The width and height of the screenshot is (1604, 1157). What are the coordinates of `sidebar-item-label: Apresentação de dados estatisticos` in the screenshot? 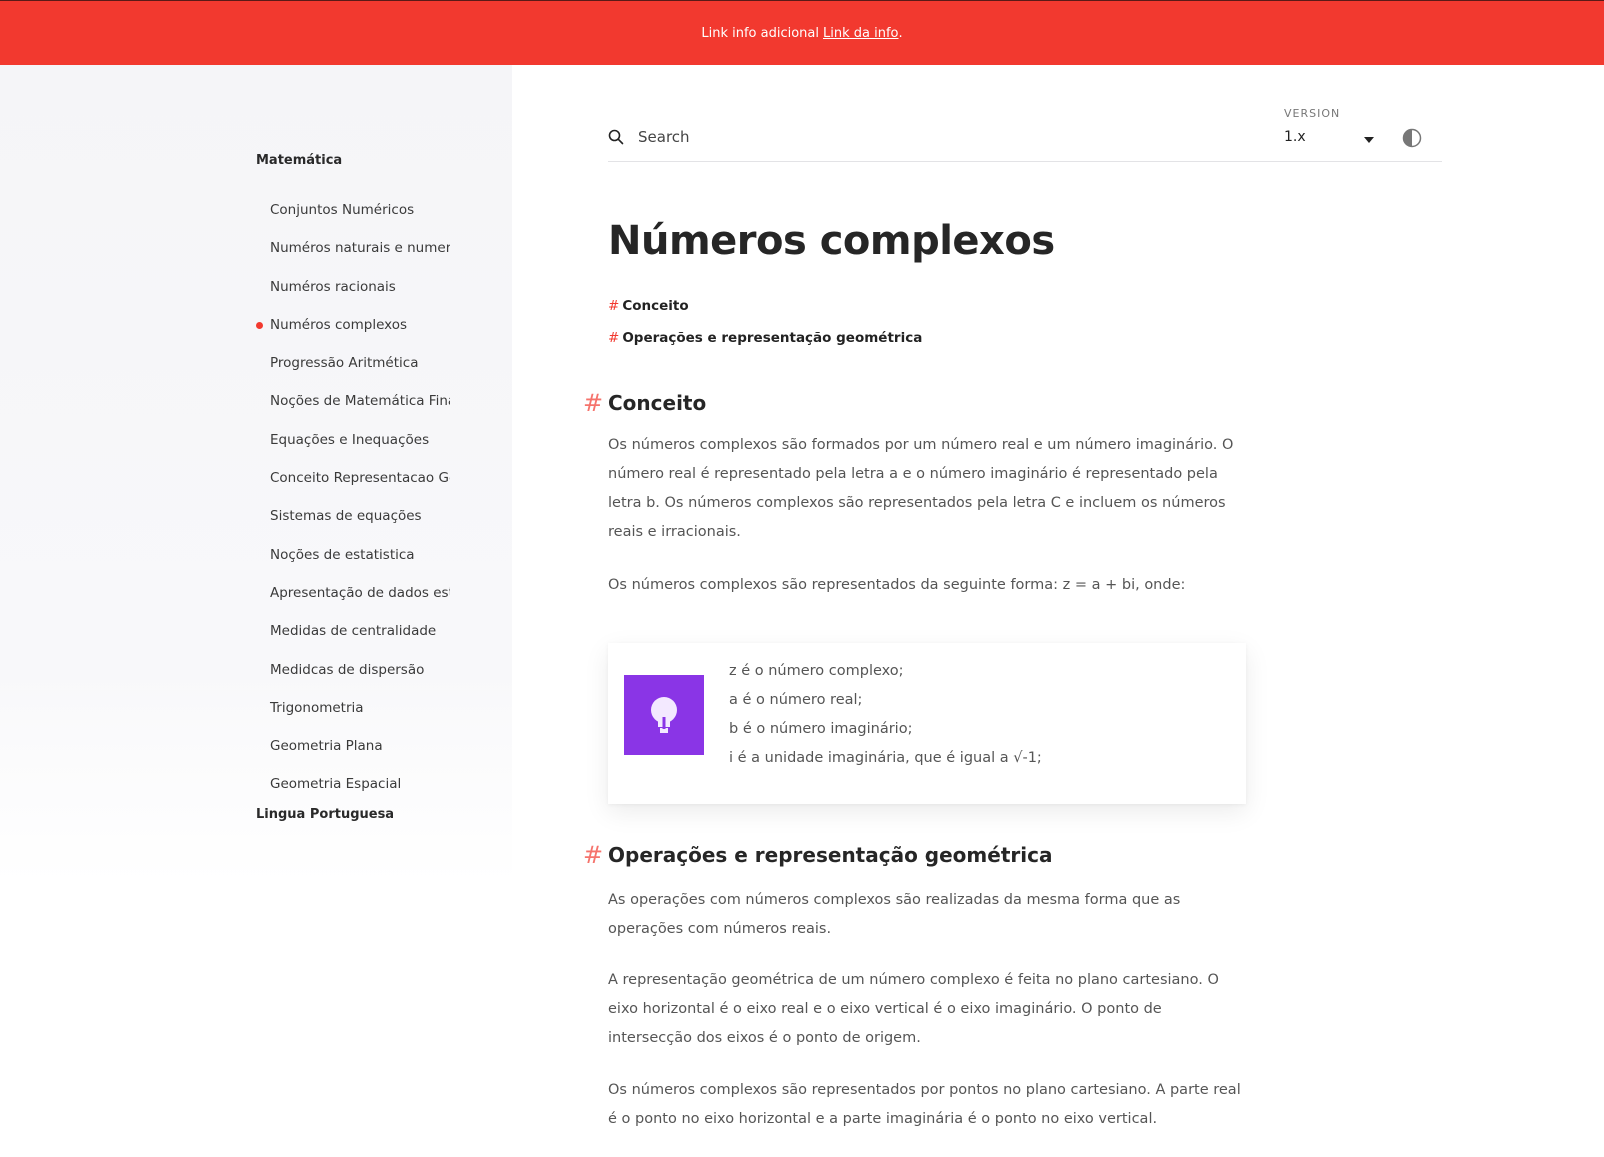 It's located at (360, 592).